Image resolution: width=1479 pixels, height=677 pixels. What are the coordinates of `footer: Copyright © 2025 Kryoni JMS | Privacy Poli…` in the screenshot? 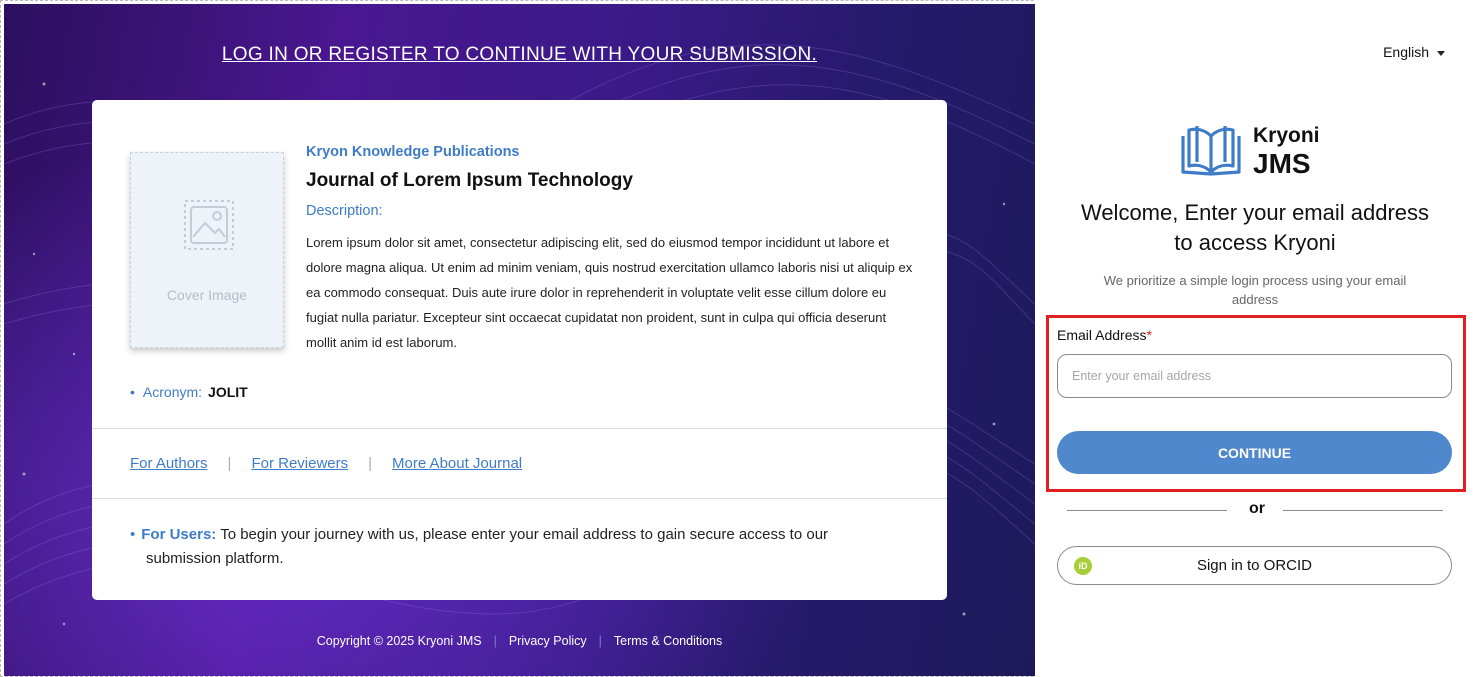 It's located at (519, 641).